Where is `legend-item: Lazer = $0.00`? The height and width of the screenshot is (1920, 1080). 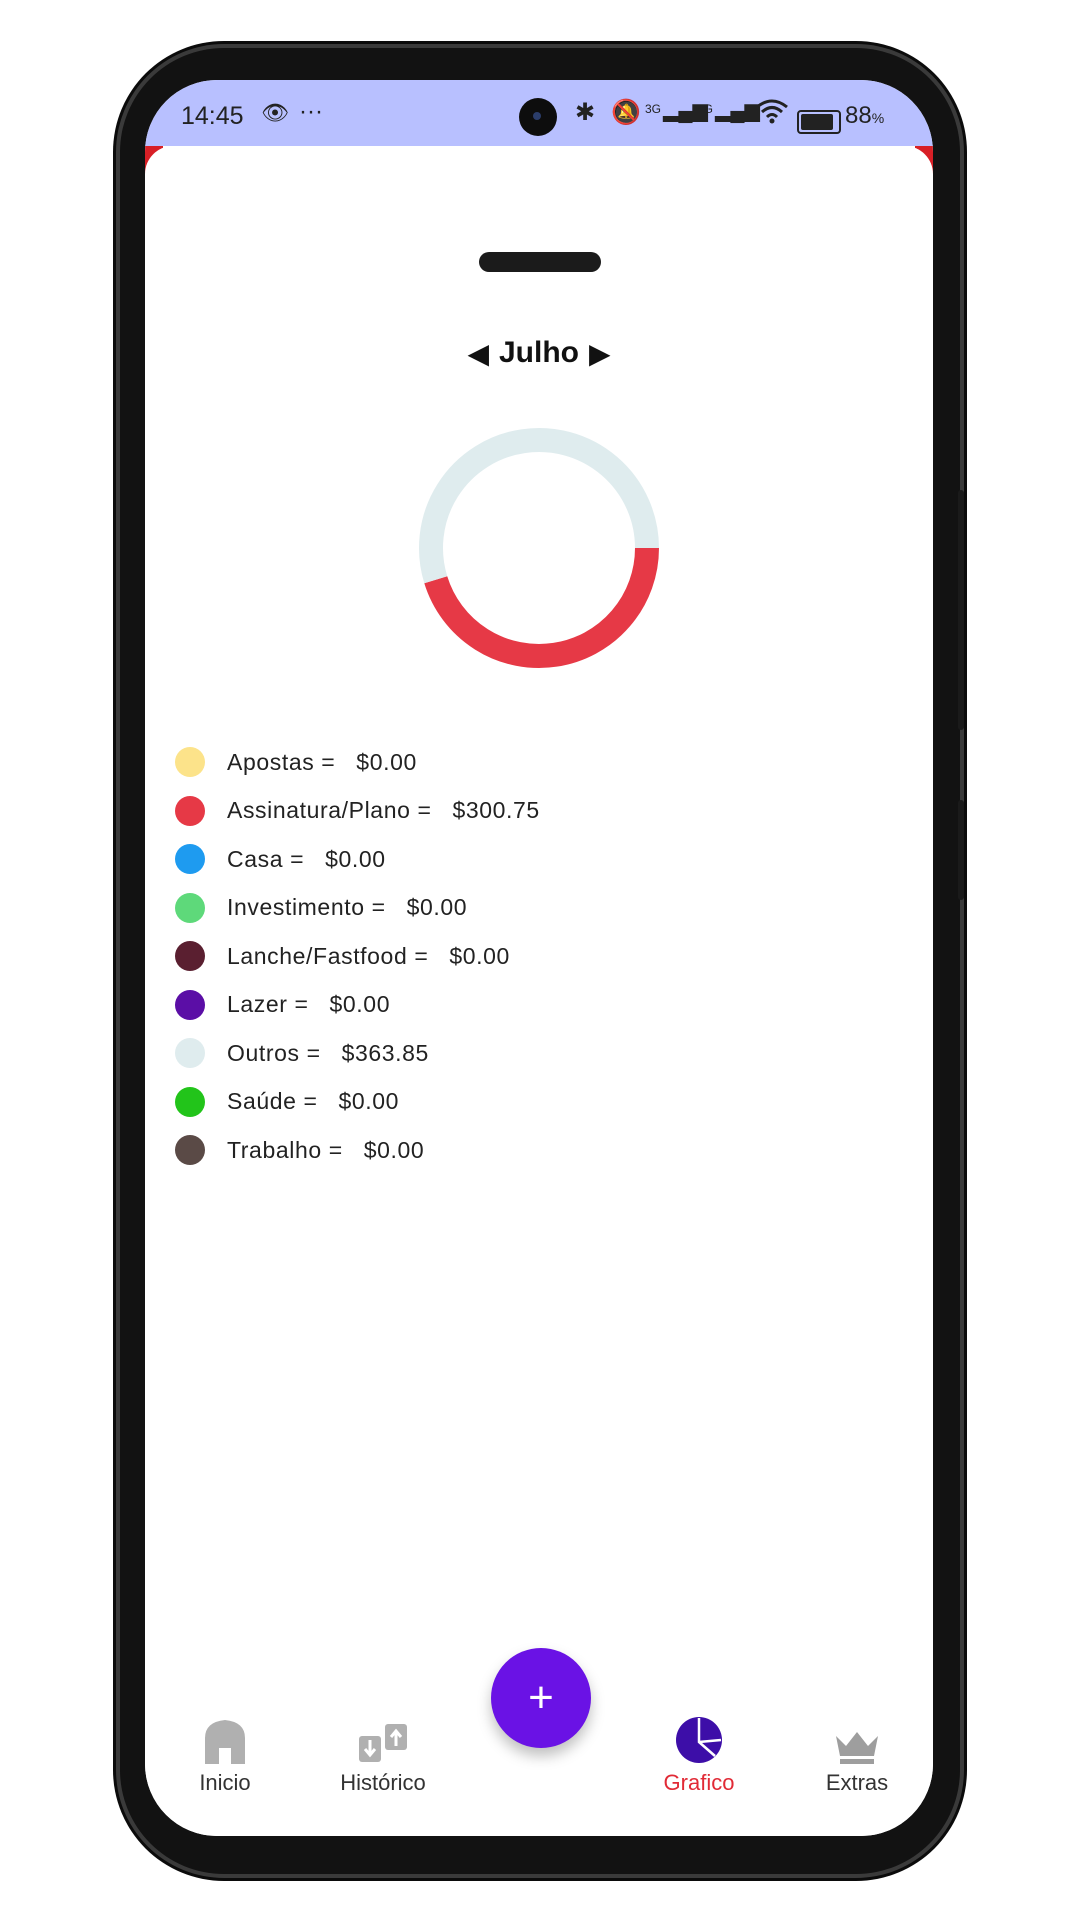
legend-item: Lazer = $0.00 is located at coordinates (357, 1005).